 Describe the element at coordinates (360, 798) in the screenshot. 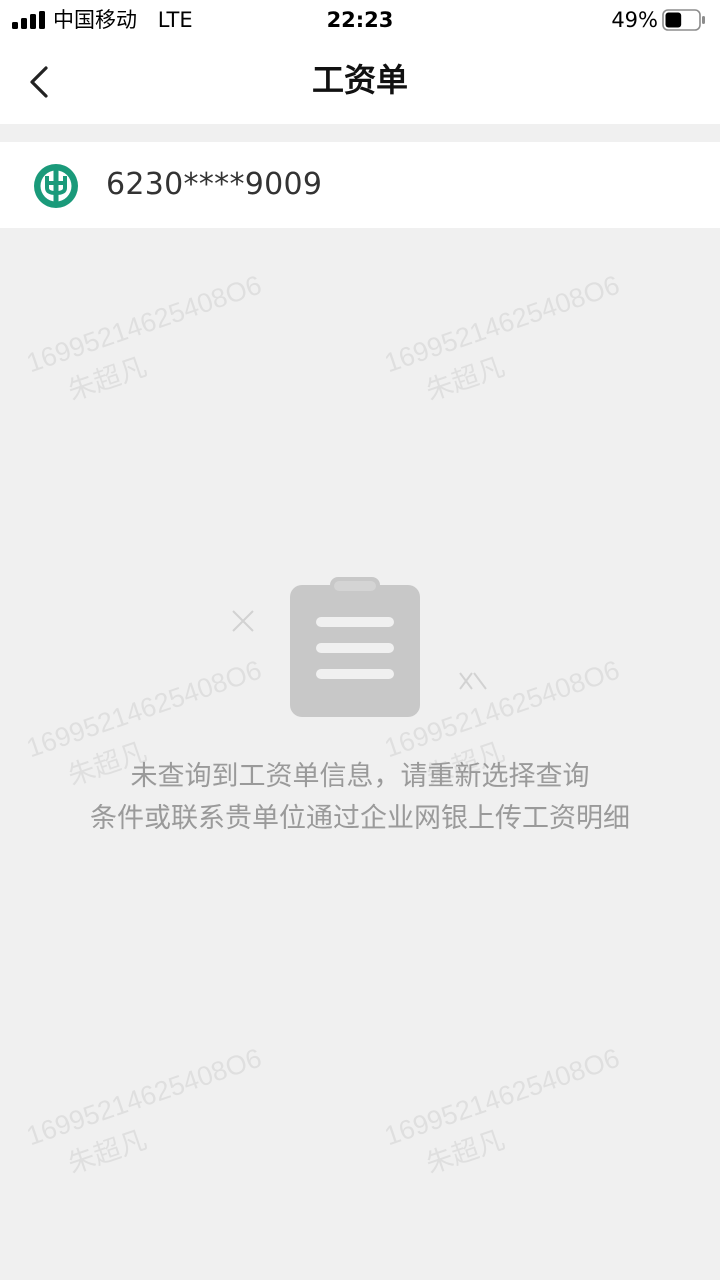

I see `empty-state-message: 未查询到工资单信息，请重新选择查询 条件或联系贵单位通过企业网银上传工资明细` at that location.